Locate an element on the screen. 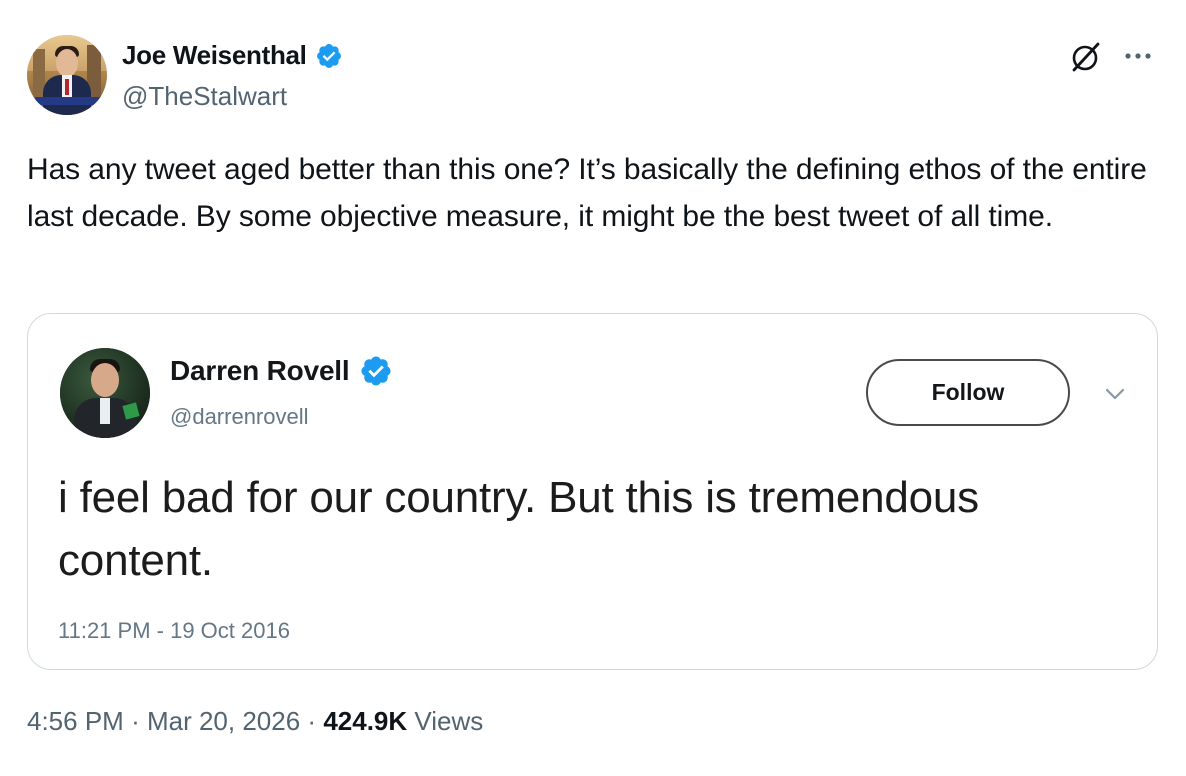  embedded-name-row: Darren Rovell is located at coordinates (281, 371).